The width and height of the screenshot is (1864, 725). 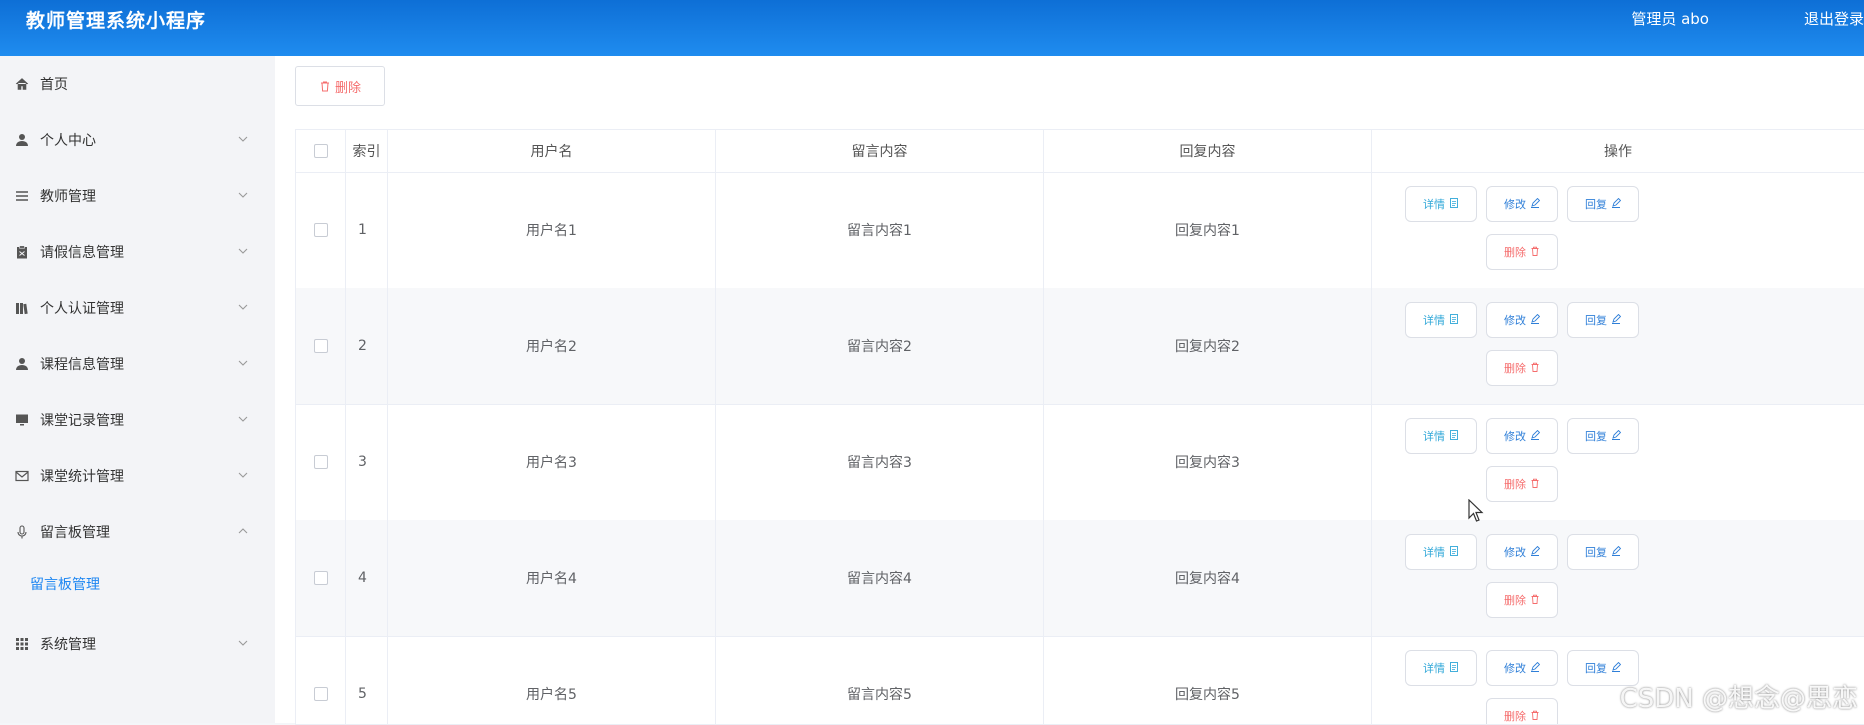 I want to click on header-username: 用户名, so click(x=552, y=151).